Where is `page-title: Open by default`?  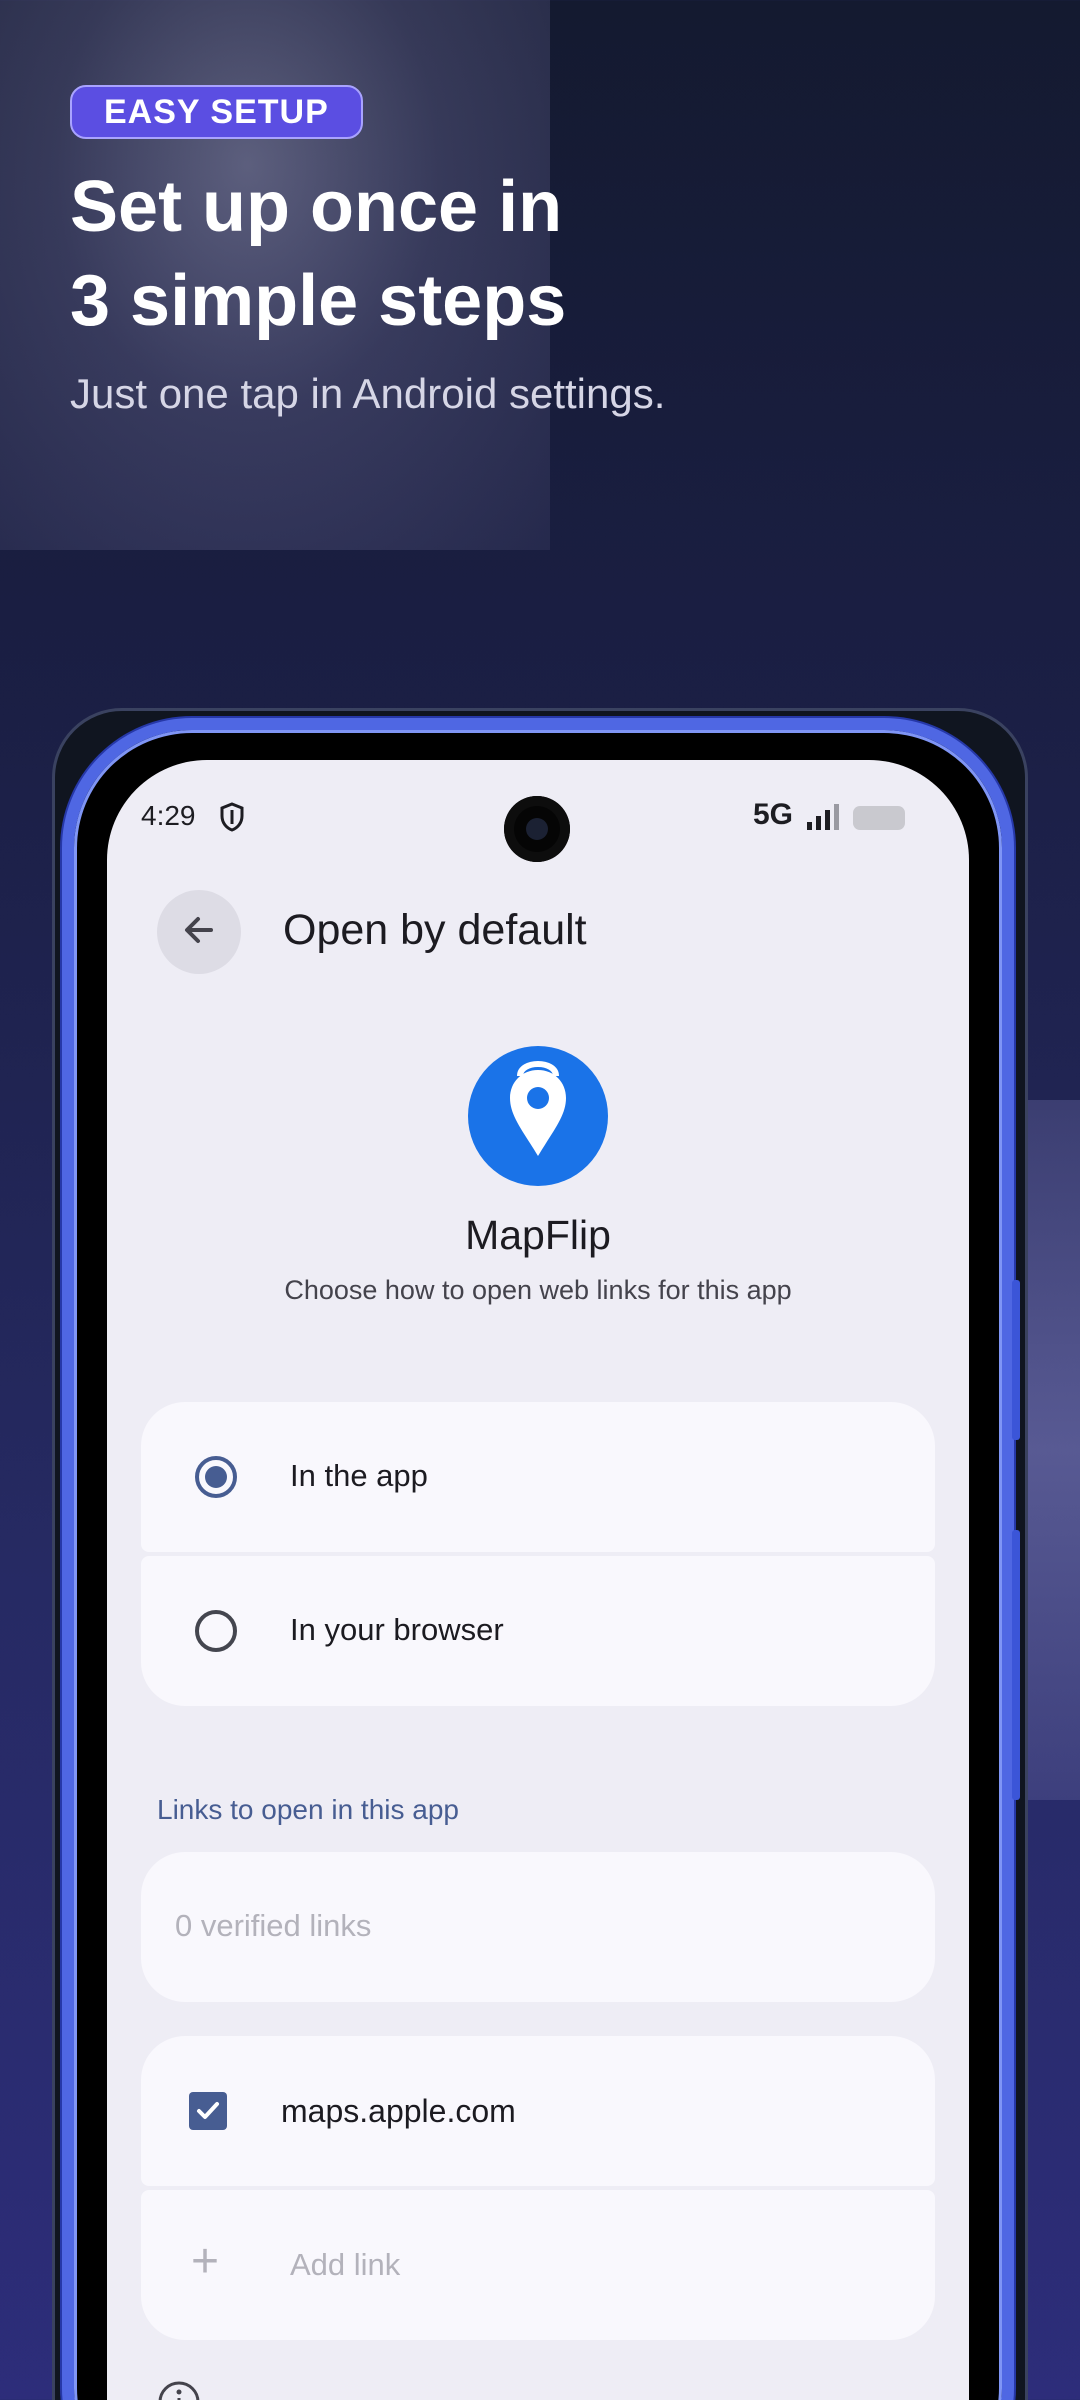 page-title: Open by default is located at coordinates (435, 930).